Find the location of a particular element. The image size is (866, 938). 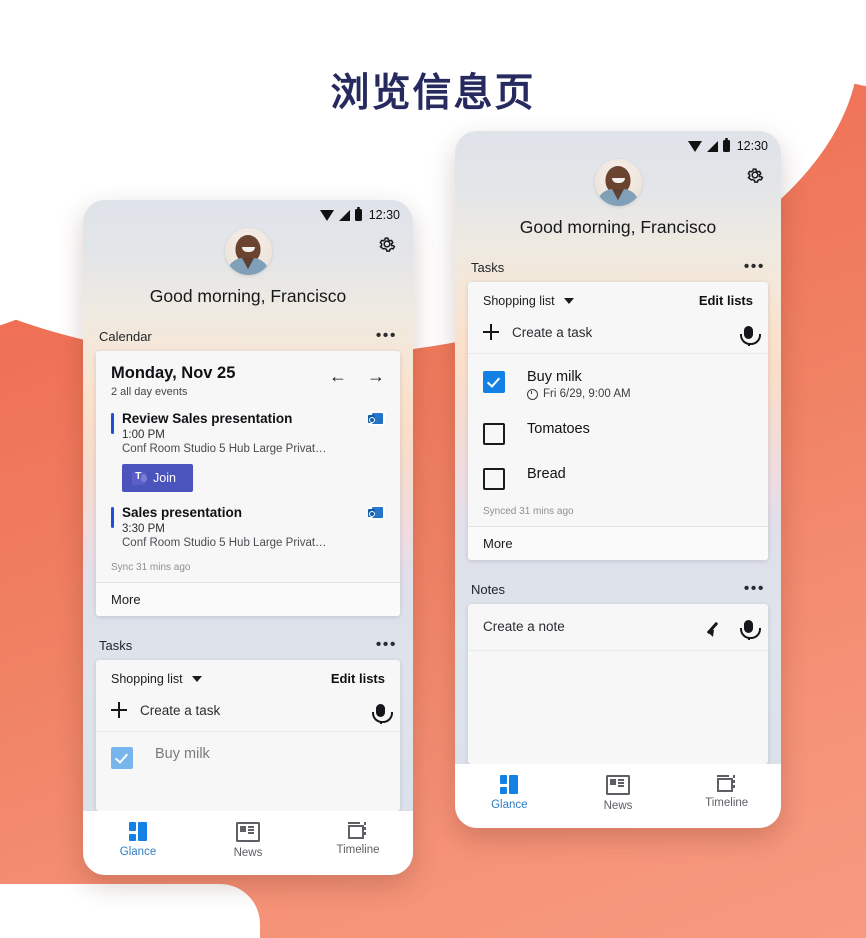

notes-overflow-button: ••• is located at coordinates (754, 589).